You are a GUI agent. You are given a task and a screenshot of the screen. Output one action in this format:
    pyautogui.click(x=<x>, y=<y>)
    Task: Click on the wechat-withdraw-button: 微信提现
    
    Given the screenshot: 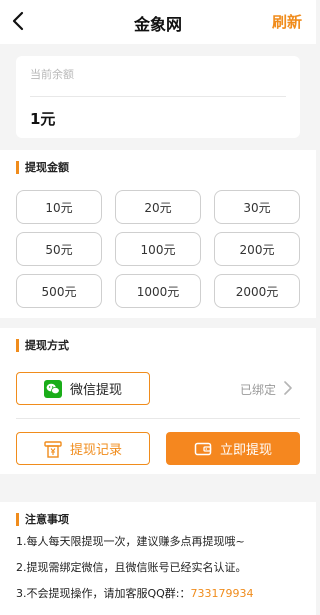 What is the action you would take?
    pyautogui.click(x=83, y=388)
    